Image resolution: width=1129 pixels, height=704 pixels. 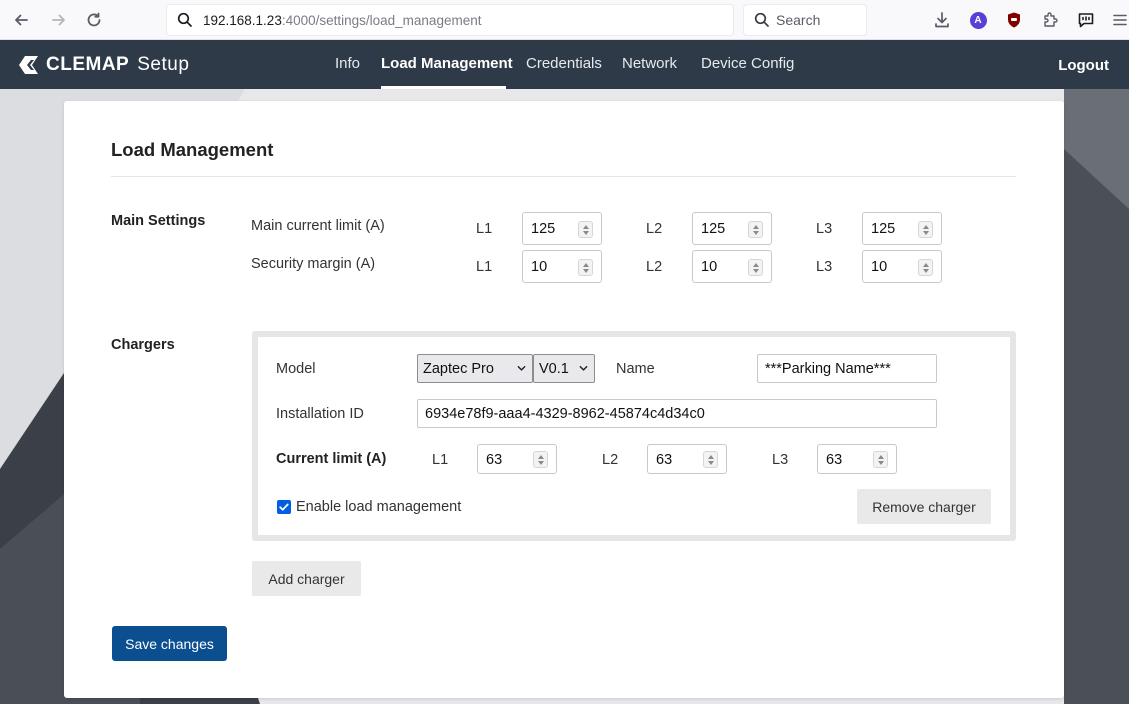 What do you see at coordinates (834, 460) in the screenshot?
I see `charger-limit-l3-value: 63` at bounding box center [834, 460].